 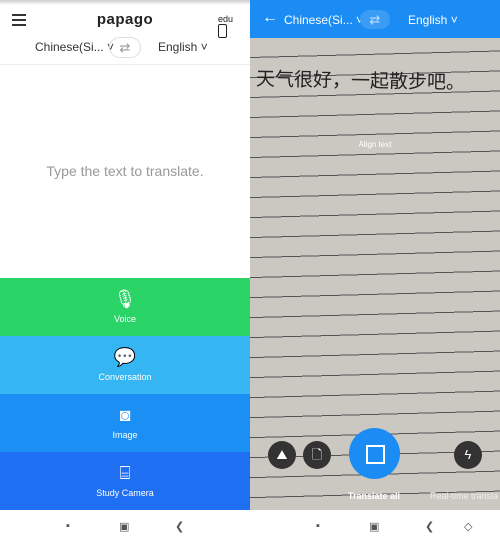 What do you see at coordinates (125, 415) in the screenshot?
I see `image-icon: ◙` at bounding box center [125, 415].